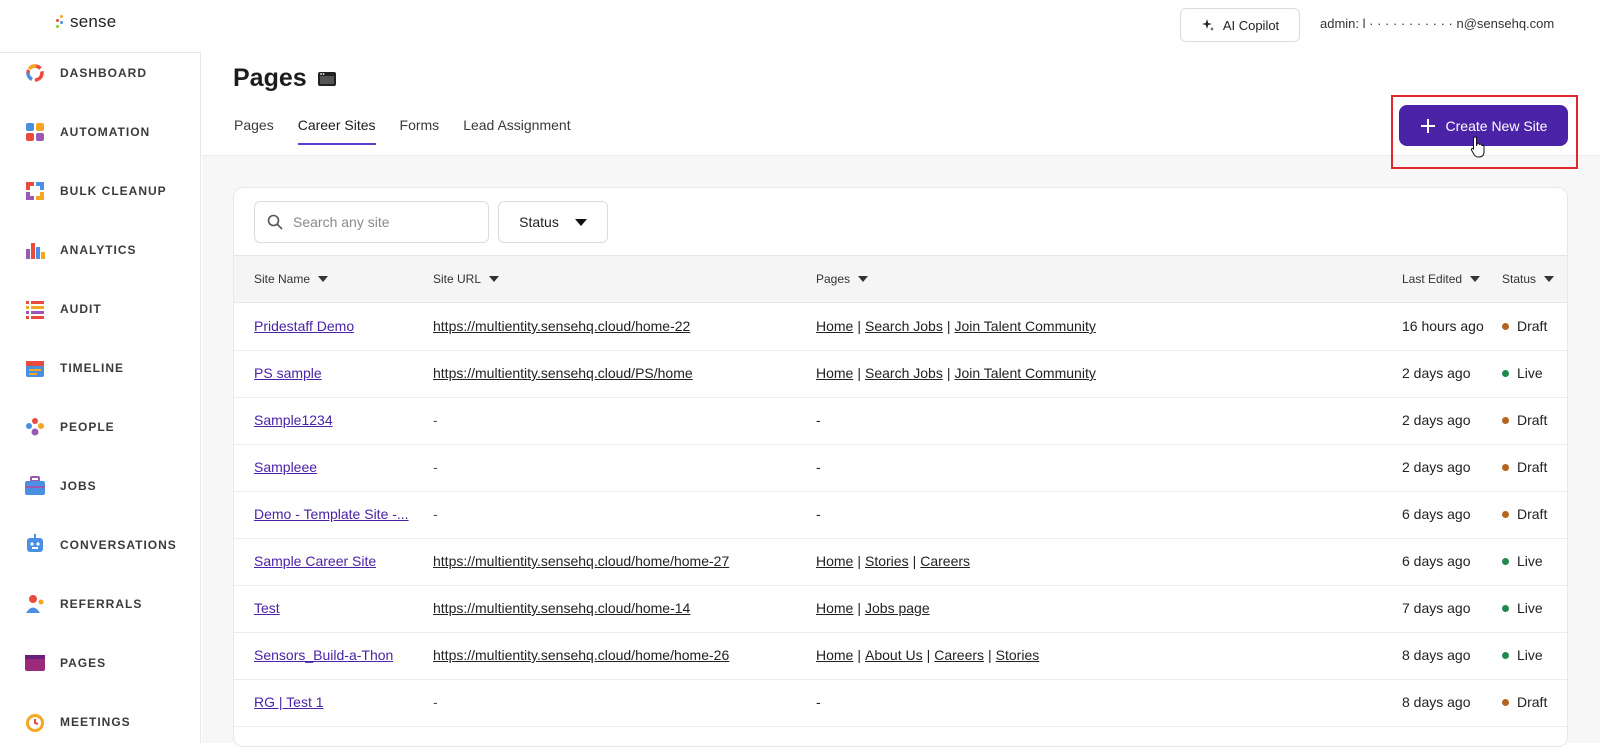  I want to click on site-name-link: PS sample, so click(288, 373).